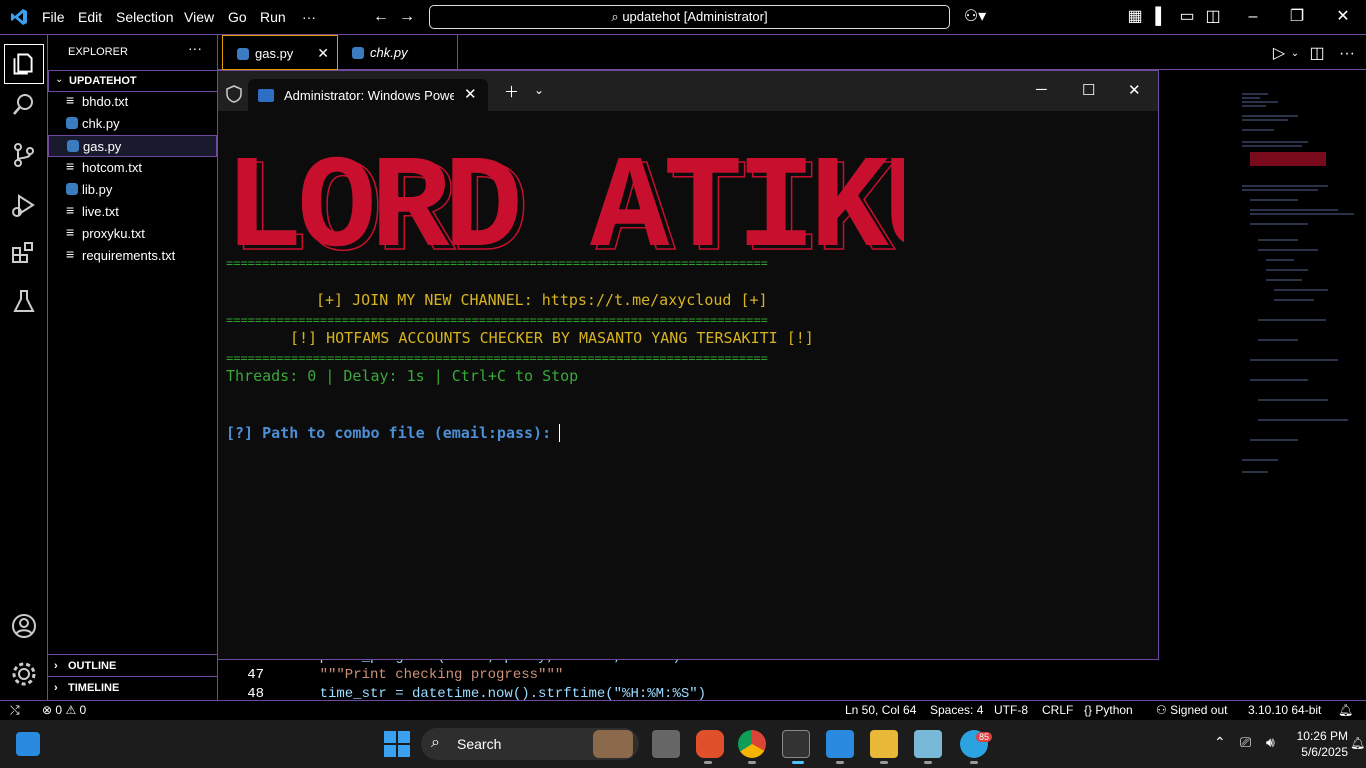  What do you see at coordinates (1284, 710) in the screenshot?
I see `python-interpreter: 3.10.10 64-bit` at bounding box center [1284, 710].